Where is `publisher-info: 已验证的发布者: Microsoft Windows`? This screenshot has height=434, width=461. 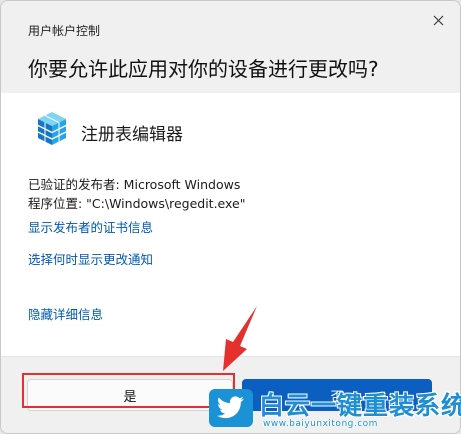 publisher-info: 已验证的发布者: Microsoft Windows is located at coordinates (134, 184).